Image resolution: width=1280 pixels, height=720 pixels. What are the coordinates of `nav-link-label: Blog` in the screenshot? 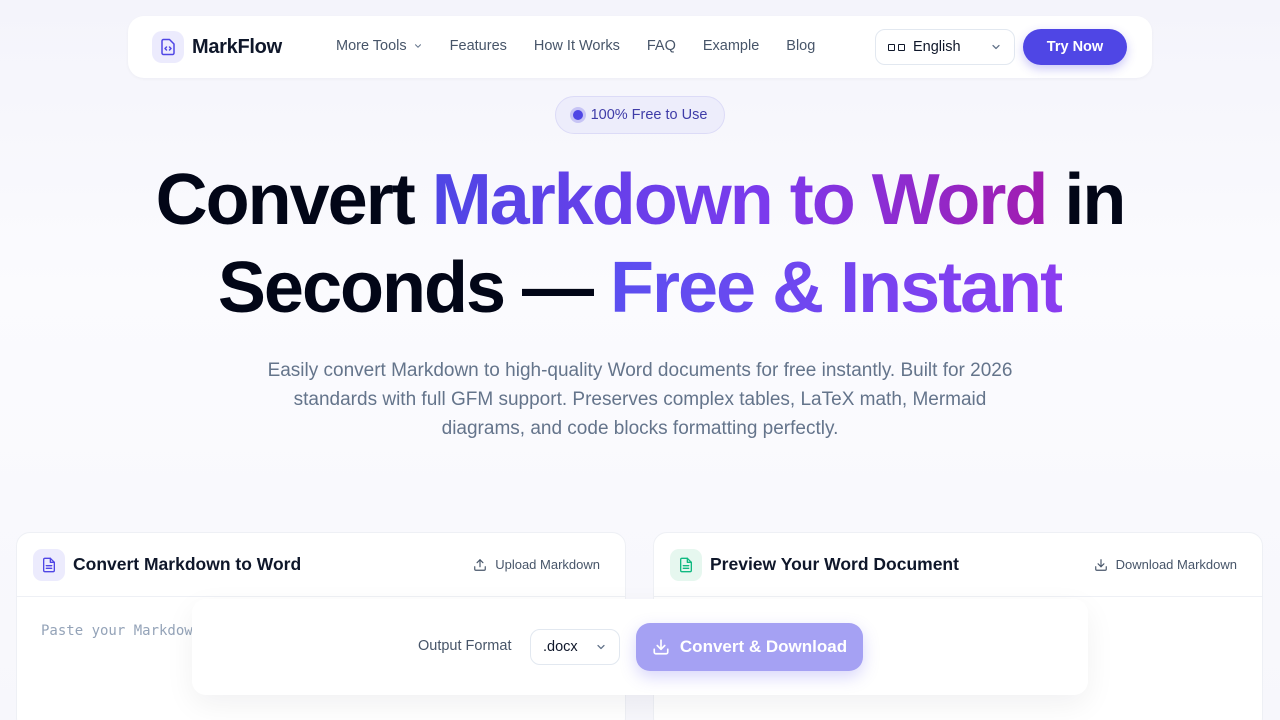 It's located at (801, 46).